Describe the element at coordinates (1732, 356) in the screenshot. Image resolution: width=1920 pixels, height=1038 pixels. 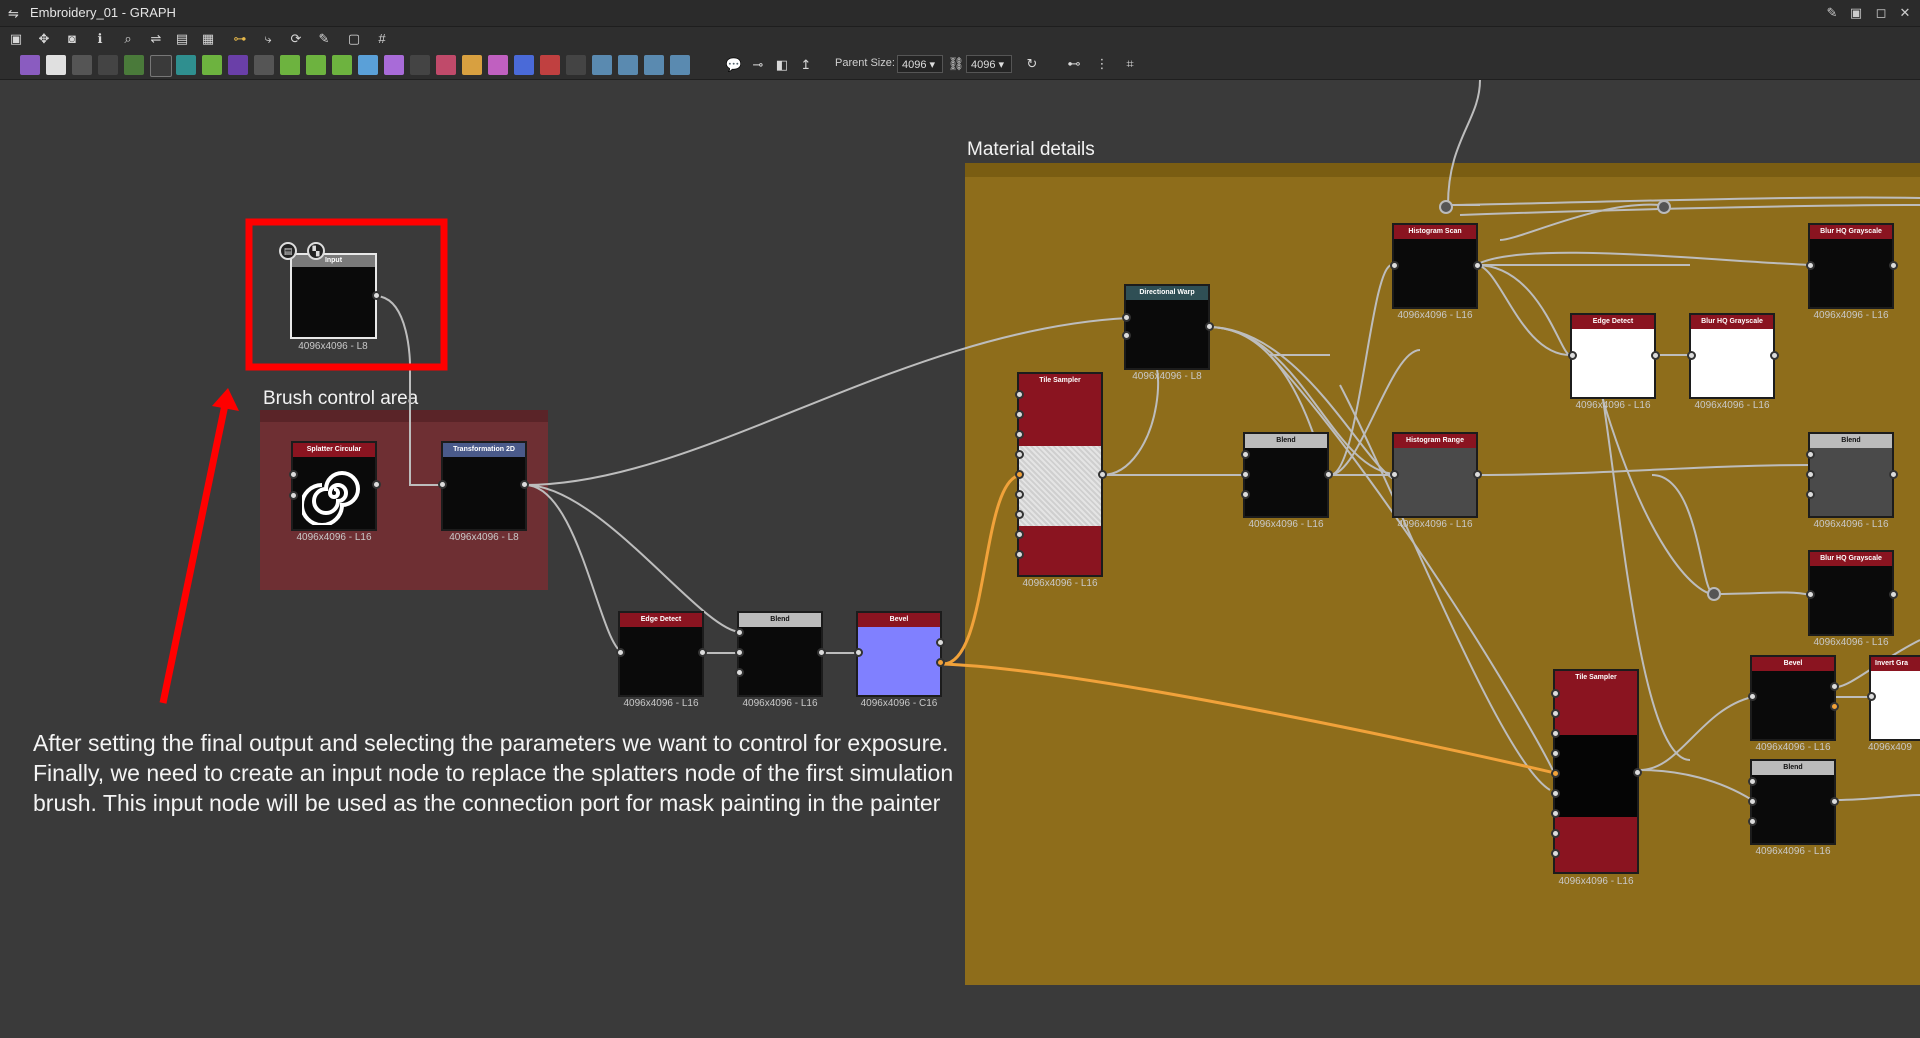
I see `node-blur-hq-1: Blur HQ Grayscale` at that location.